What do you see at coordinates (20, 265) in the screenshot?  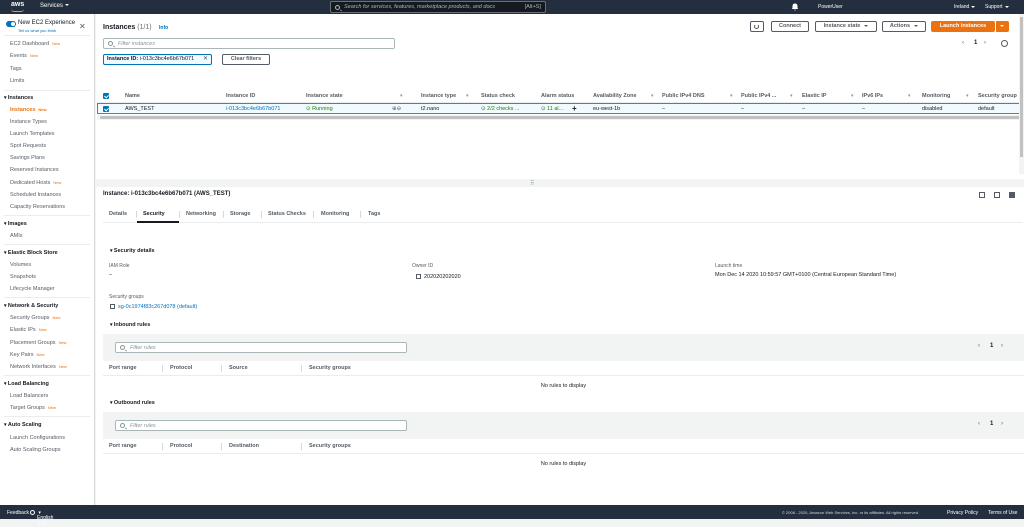 I see `sidebar-item-volumes: Volumes` at bounding box center [20, 265].